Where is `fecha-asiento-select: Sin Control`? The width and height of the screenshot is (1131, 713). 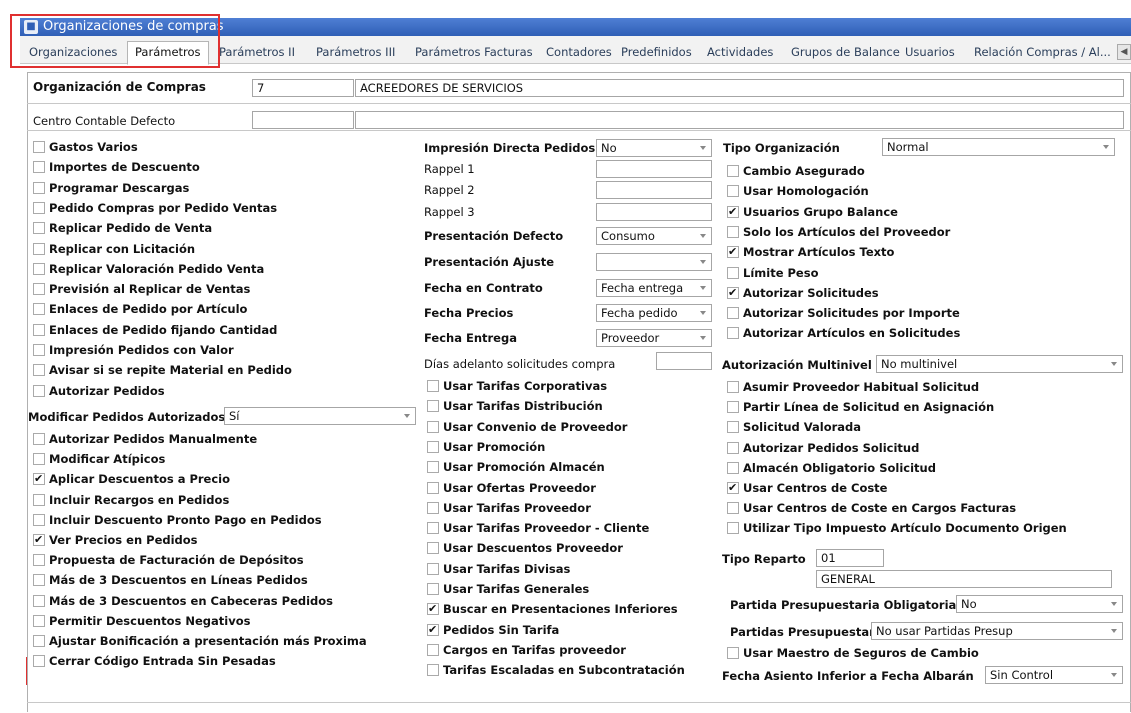 fecha-asiento-select: Sin Control is located at coordinates (1054, 675).